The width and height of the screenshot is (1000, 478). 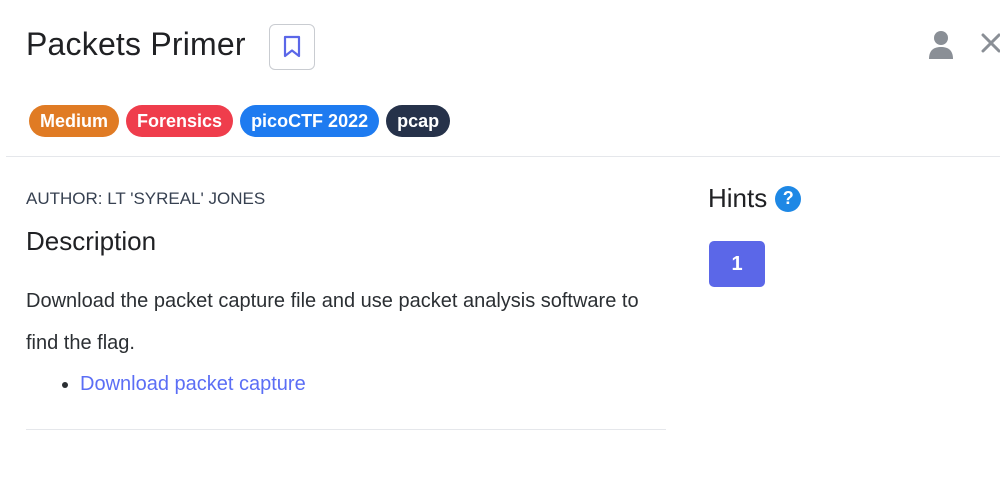 I want to click on tag-list: Medium Forensics picoCTF 2022 pcap, so click(x=240, y=121).